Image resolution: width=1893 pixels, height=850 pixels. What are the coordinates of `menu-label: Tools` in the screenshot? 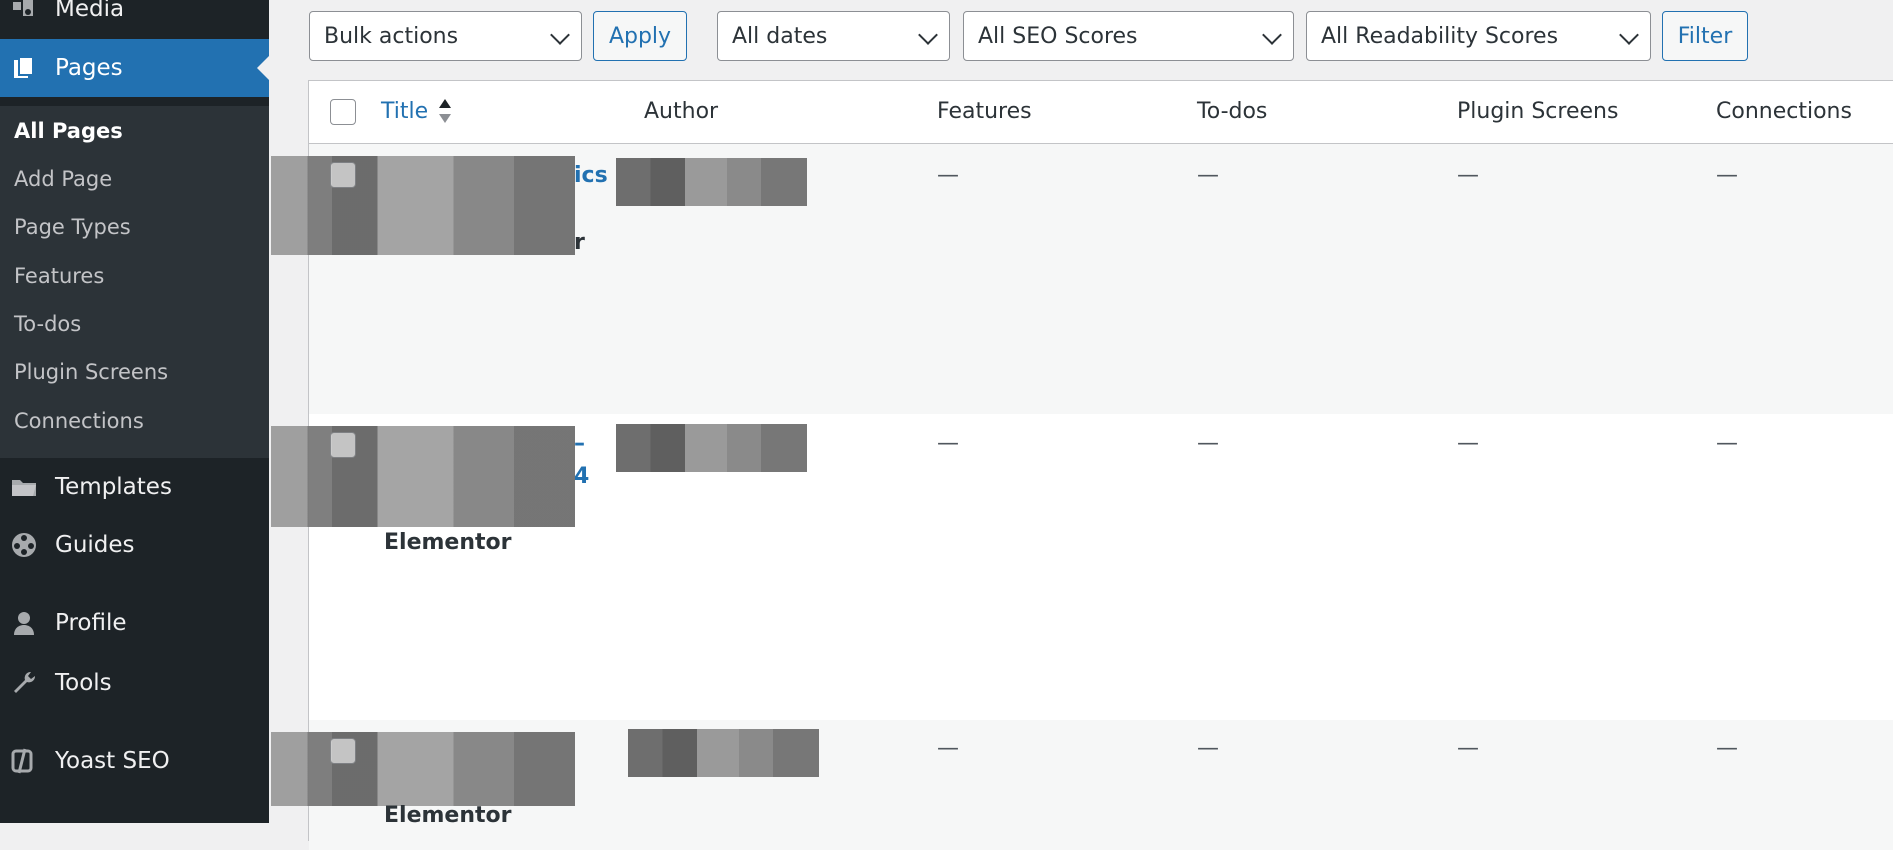 It's located at (83, 683).